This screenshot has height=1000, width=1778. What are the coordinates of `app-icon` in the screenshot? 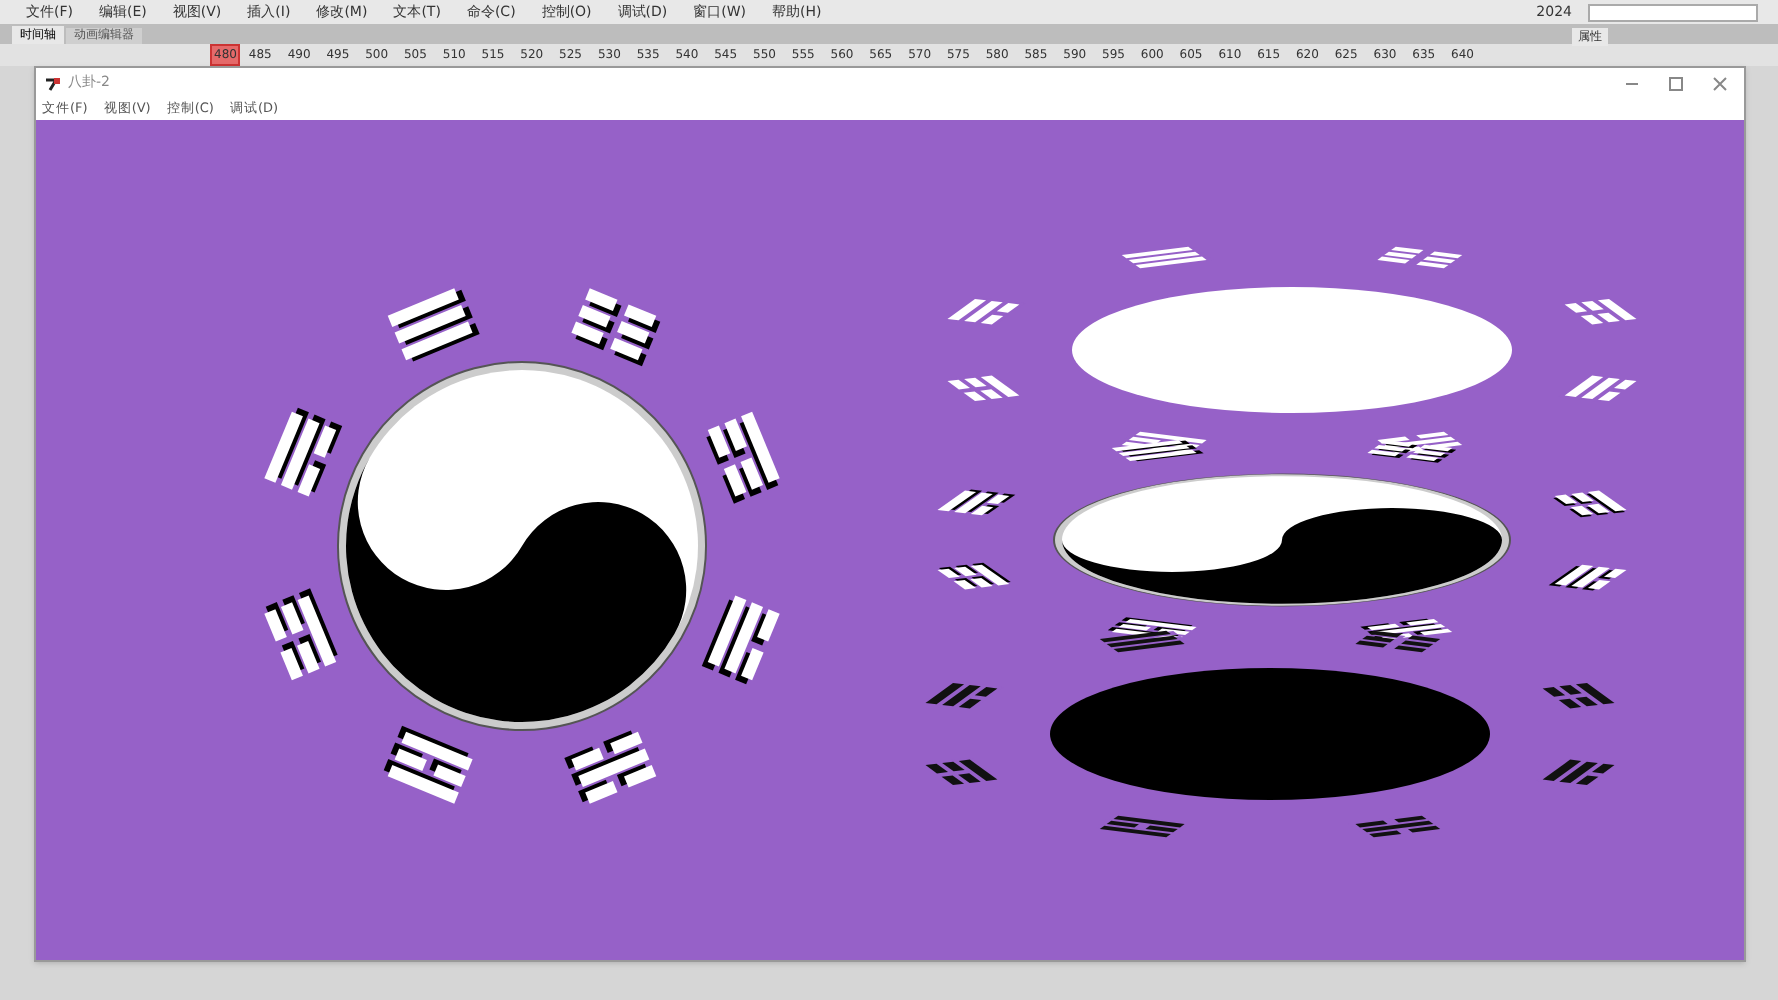 It's located at (52, 83).